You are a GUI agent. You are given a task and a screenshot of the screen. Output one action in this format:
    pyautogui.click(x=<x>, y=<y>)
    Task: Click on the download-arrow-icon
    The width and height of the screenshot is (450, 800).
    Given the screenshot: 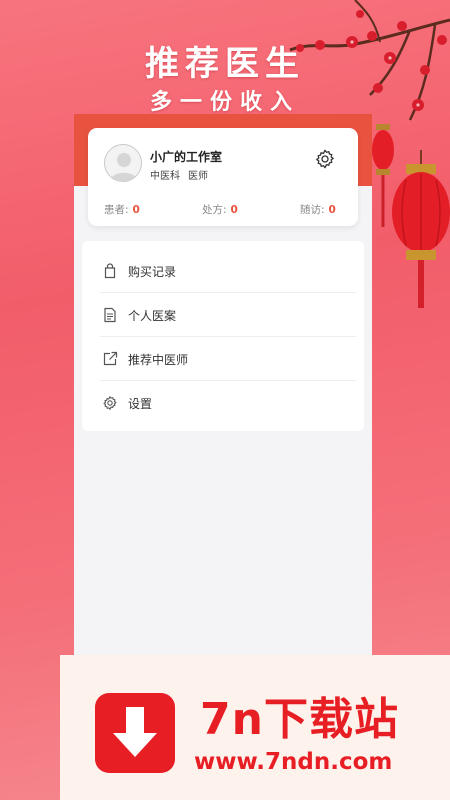 What is the action you would take?
    pyautogui.click(x=135, y=733)
    